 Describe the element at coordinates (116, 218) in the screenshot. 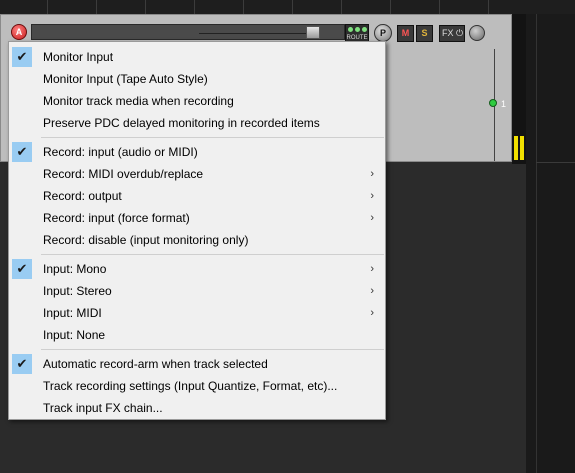

I see `menu-item-label: Record: input (force format)` at that location.